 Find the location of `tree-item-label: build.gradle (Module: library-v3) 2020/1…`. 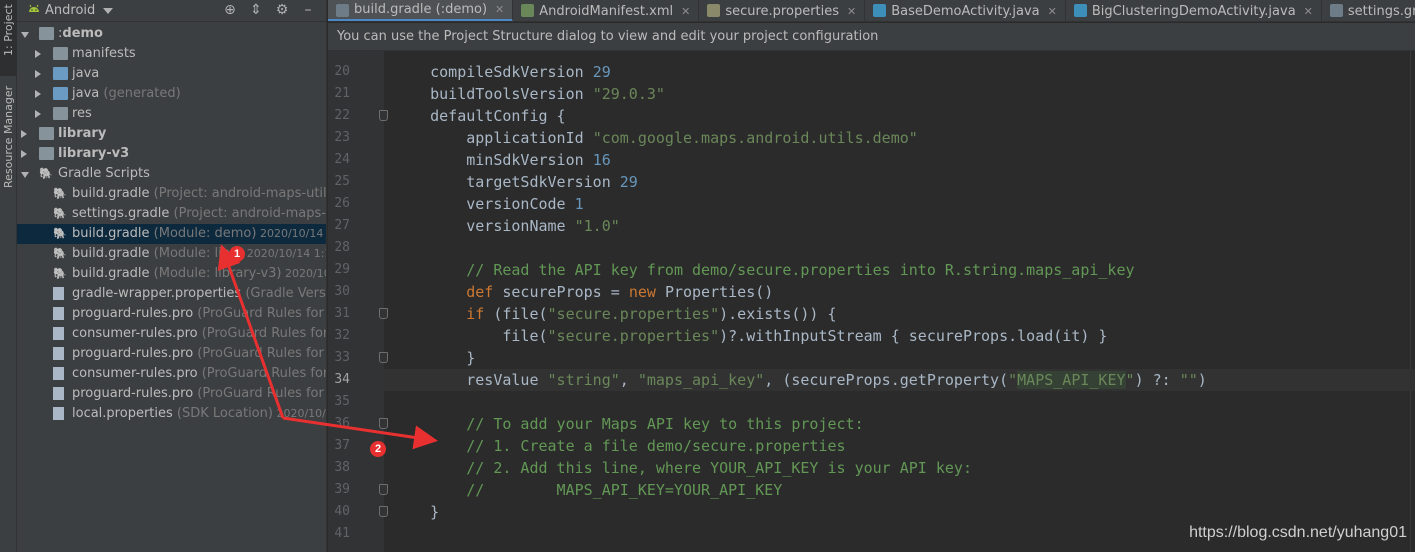

tree-item-label: build.gradle (Module: library-v3) 2020/1… is located at coordinates (199, 273).